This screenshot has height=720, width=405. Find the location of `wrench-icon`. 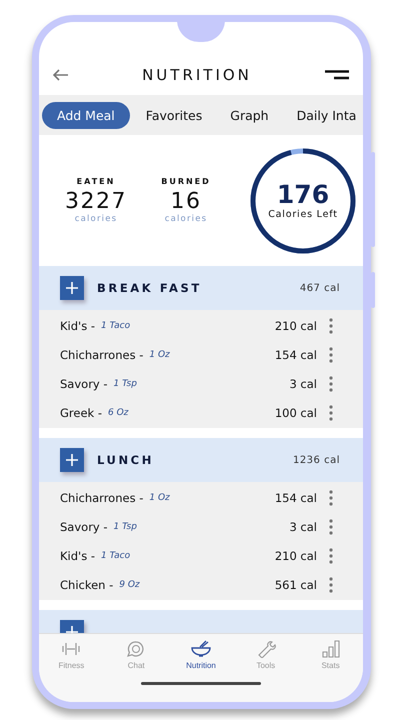

wrench-icon is located at coordinates (266, 649).